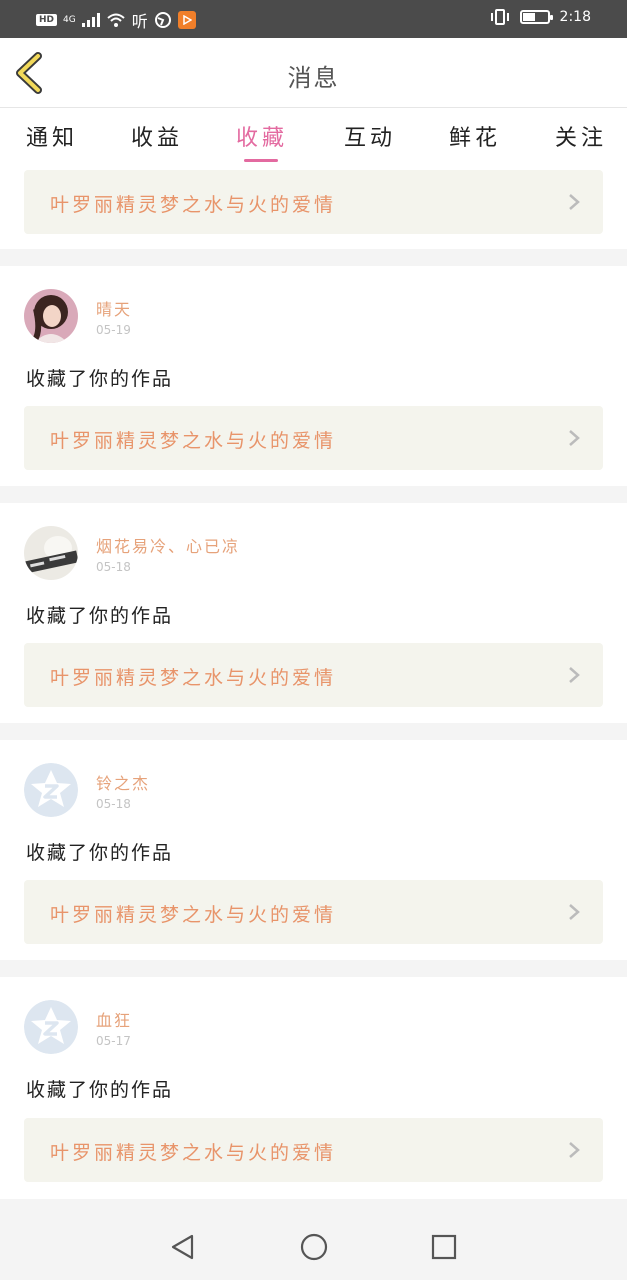  Describe the element at coordinates (157, 136) in the screenshot. I see `tab-earnings: 收益` at that location.